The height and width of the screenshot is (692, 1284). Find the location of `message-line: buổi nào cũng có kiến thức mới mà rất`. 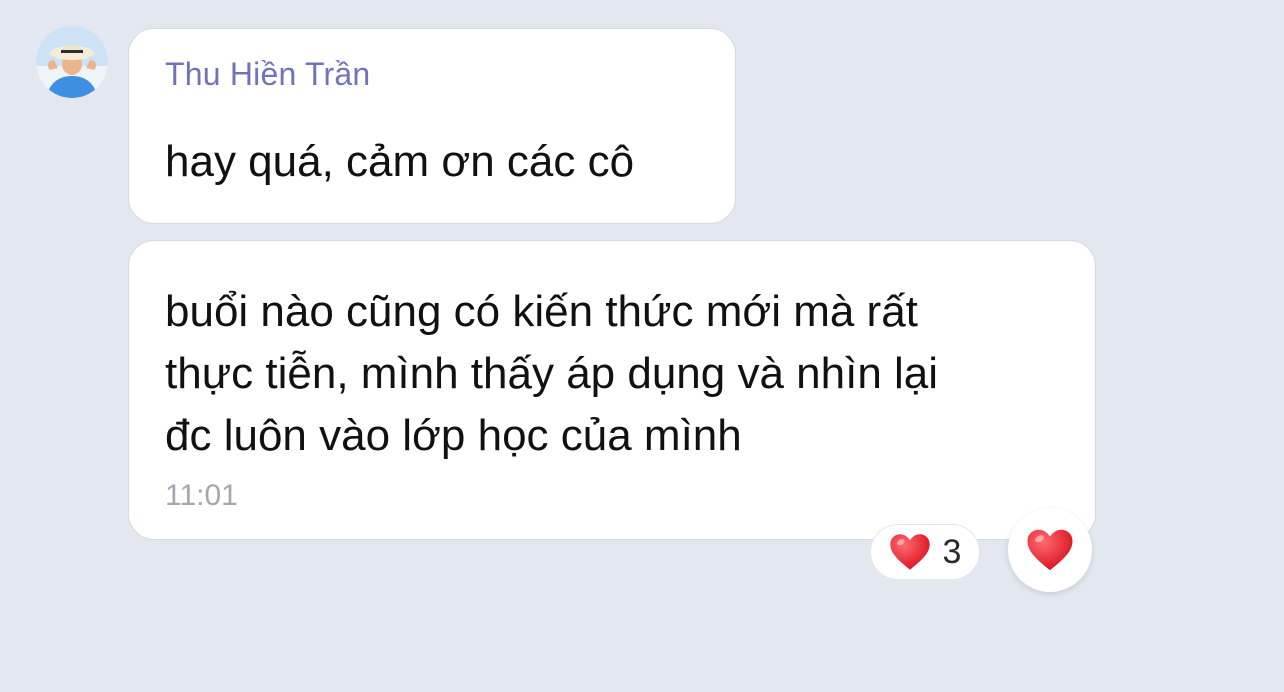

message-line: buổi nào cũng có kiến thức mới mà rất is located at coordinates (541, 311).